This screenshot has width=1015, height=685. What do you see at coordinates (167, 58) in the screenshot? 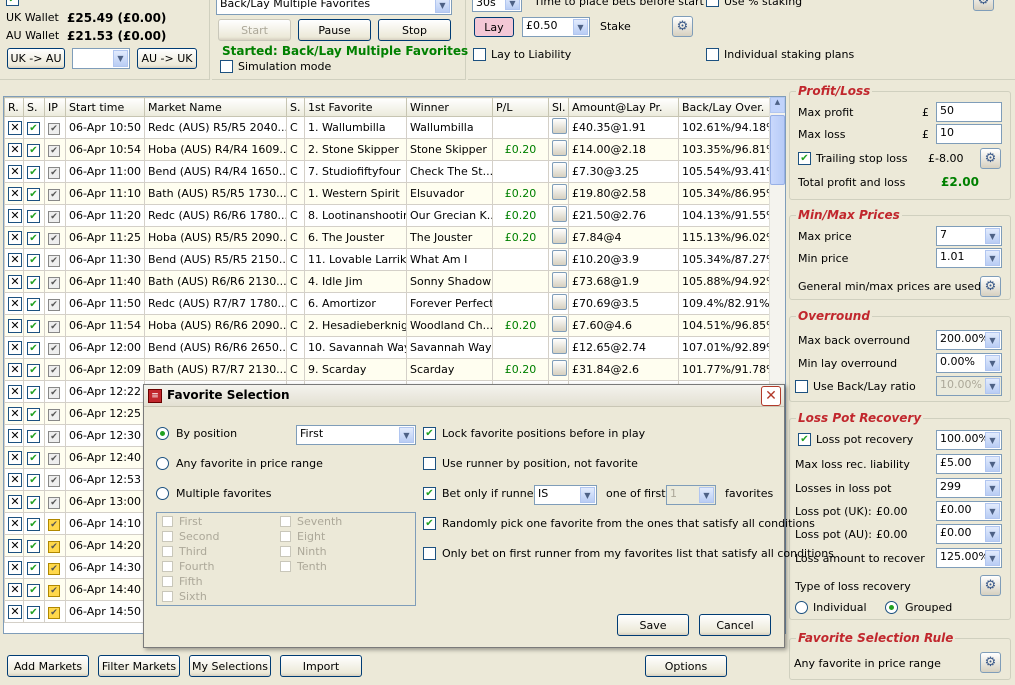
I see `au-to-uk-button: AU -> UK` at bounding box center [167, 58].